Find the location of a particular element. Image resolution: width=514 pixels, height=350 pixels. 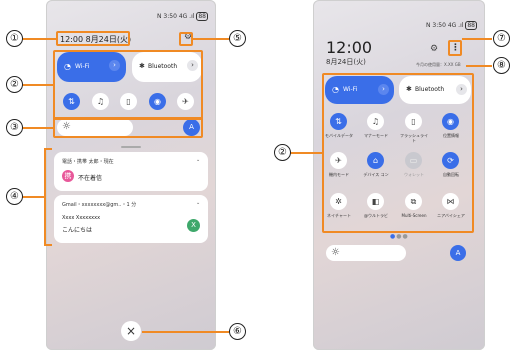

callout-2: ② is located at coordinates (14, 84).